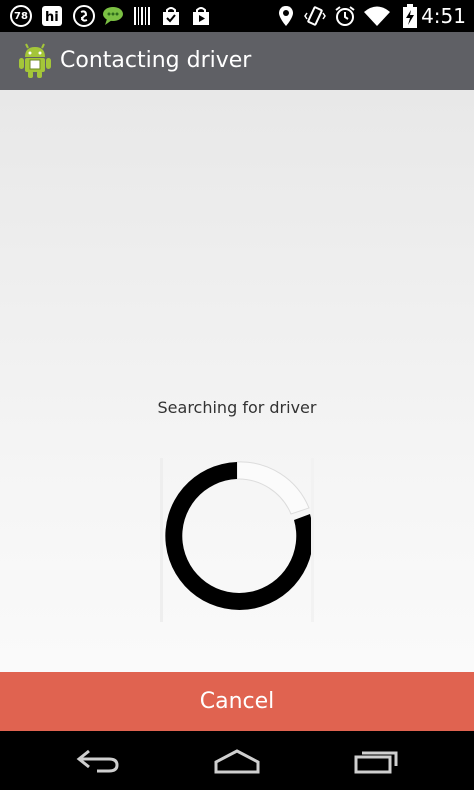 The image size is (474, 790). What do you see at coordinates (443, 16) in the screenshot?
I see `clock: 4:51` at bounding box center [443, 16].